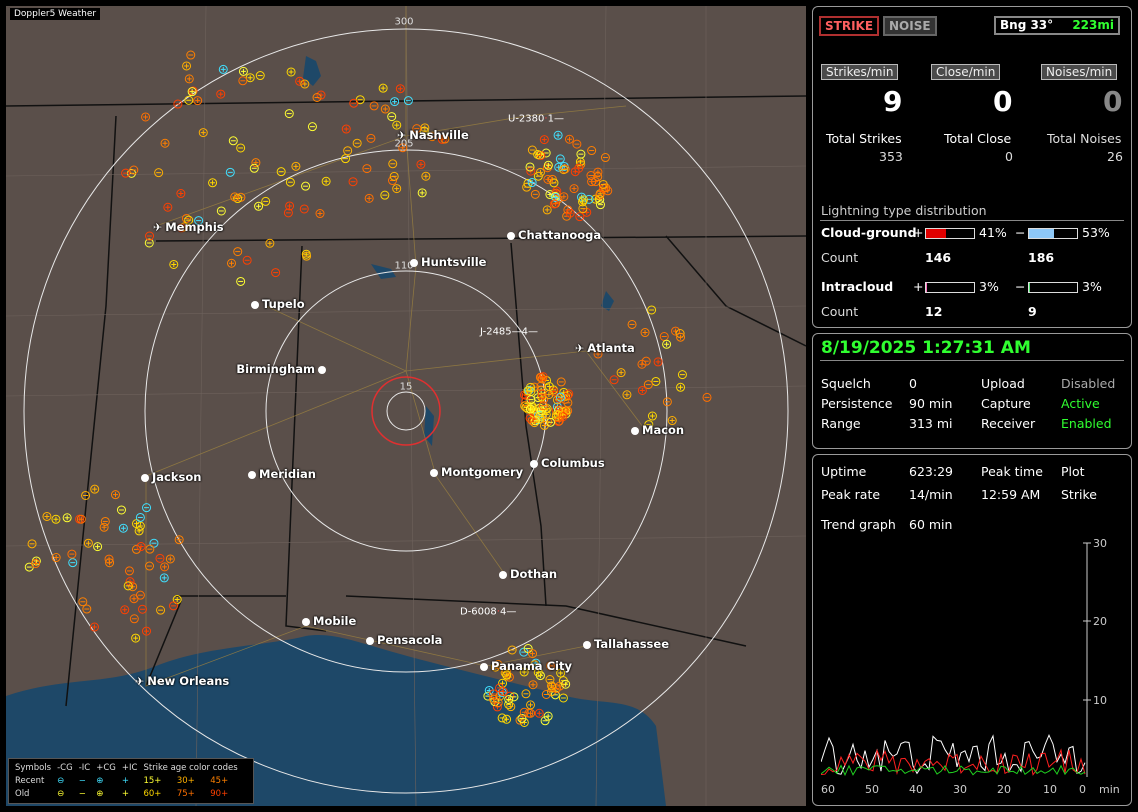 Image resolution: width=1138 pixels, height=812 pixels. What do you see at coordinates (125, 780) in the screenshot?
I see `recent-pos-ic-icon: +` at bounding box center [125, 780].